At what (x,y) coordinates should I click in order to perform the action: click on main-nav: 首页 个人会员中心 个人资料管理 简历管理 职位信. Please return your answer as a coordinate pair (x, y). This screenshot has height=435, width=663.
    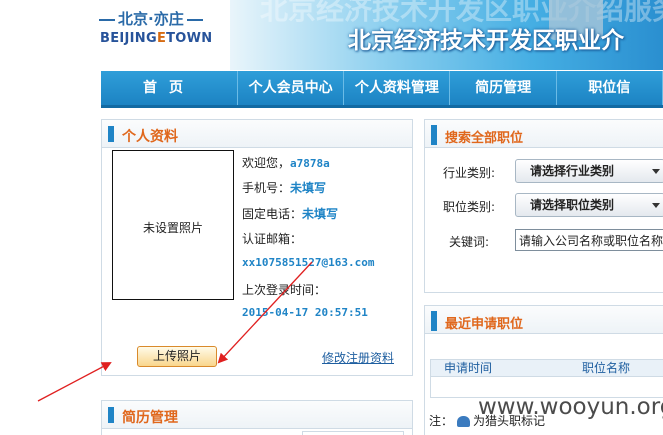
    Looking at the image, I should click on (382, 89).